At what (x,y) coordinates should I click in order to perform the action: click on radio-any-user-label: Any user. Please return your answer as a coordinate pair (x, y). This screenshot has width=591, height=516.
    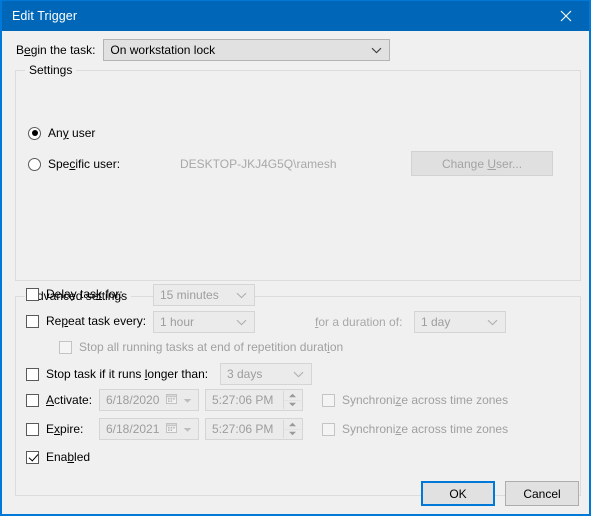
    Looking at the image, I should click on (72, 133).